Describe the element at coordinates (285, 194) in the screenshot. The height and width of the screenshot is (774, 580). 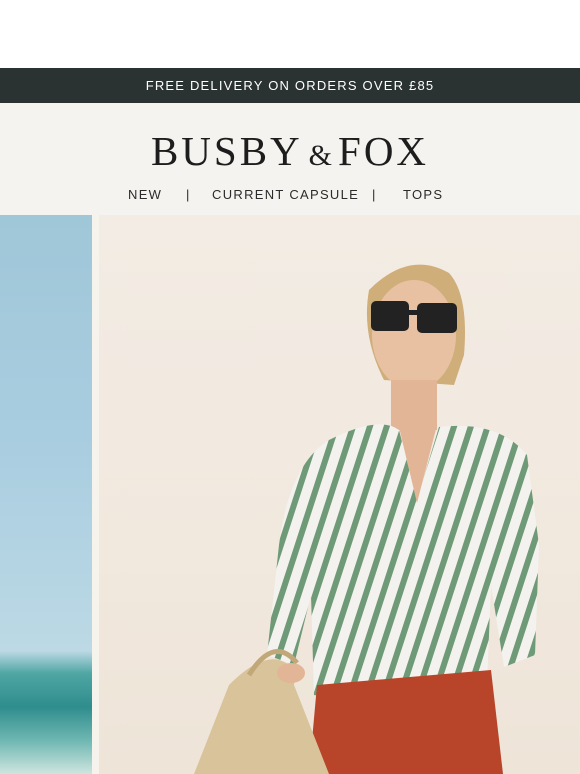
I see `nav-item-current-capsule: CURRENT CAPSULE` at that location.